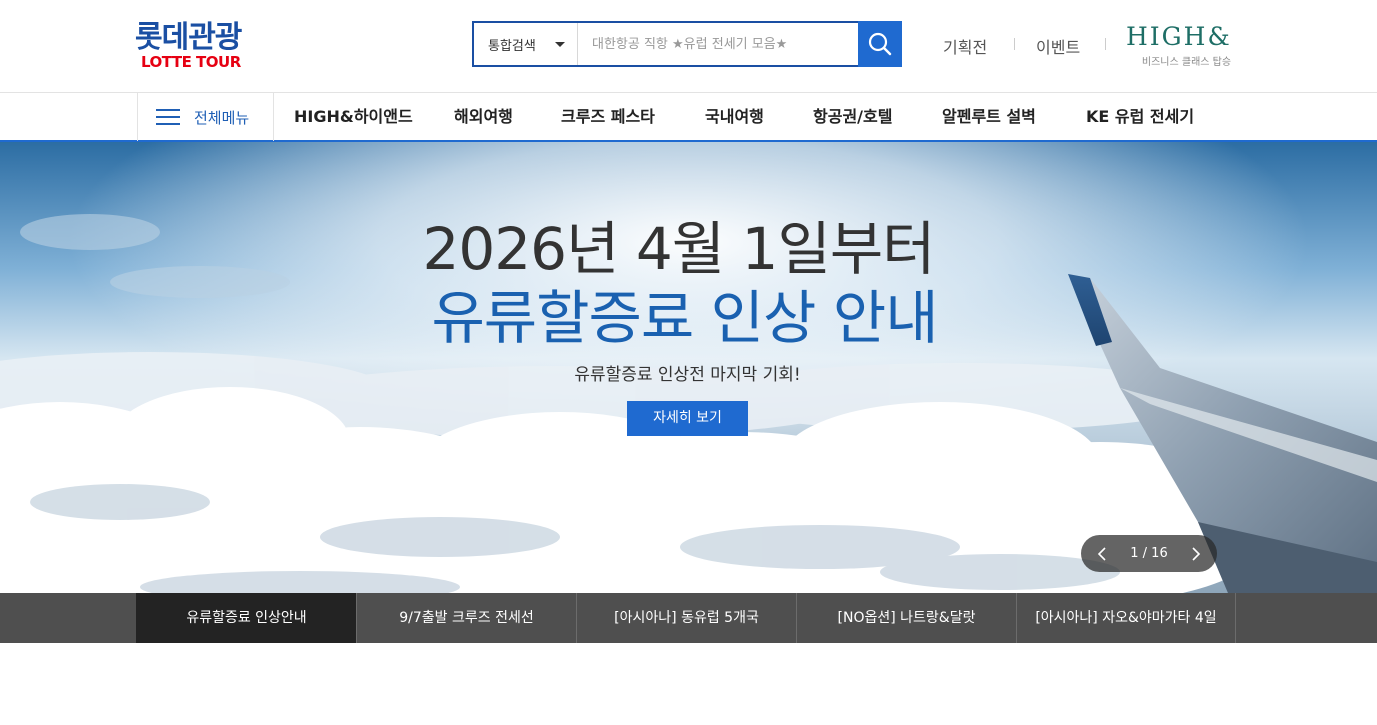  I want to click on banner-tab: 유류할증료 인상안내, so click(246, 618).